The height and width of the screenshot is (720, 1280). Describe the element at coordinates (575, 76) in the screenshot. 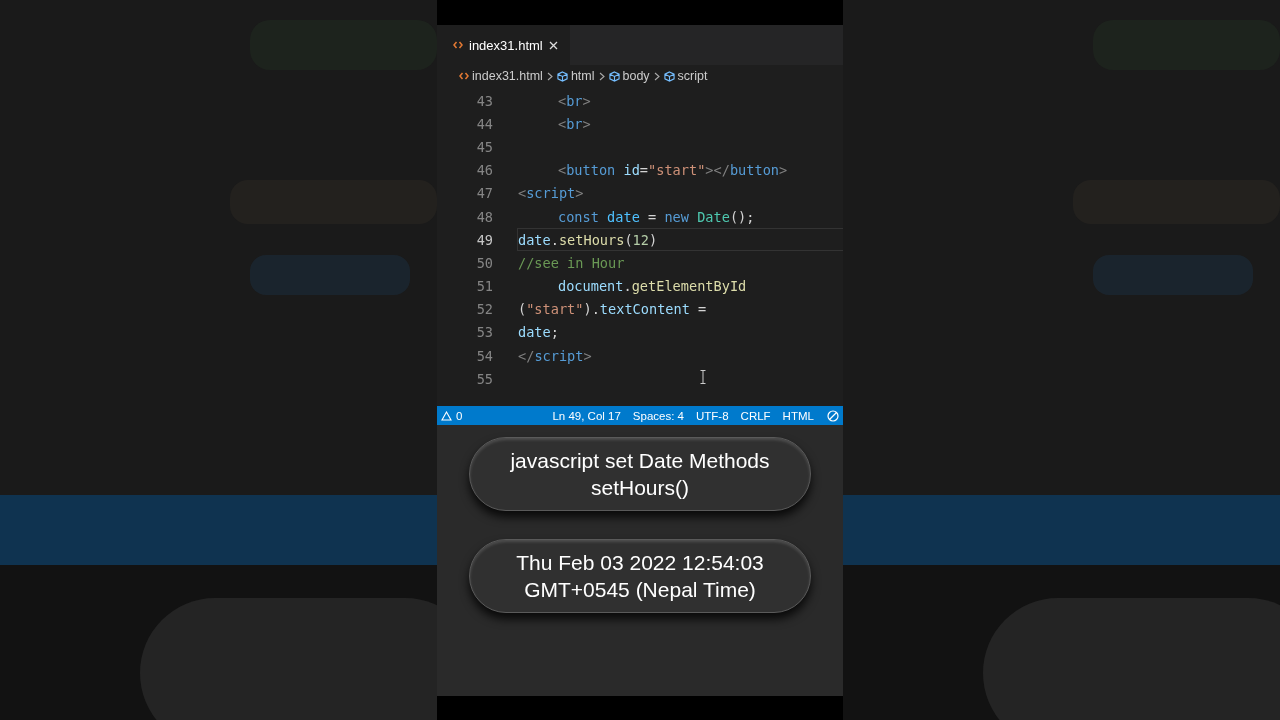

I see `breadcrumb-item: html` at that location.